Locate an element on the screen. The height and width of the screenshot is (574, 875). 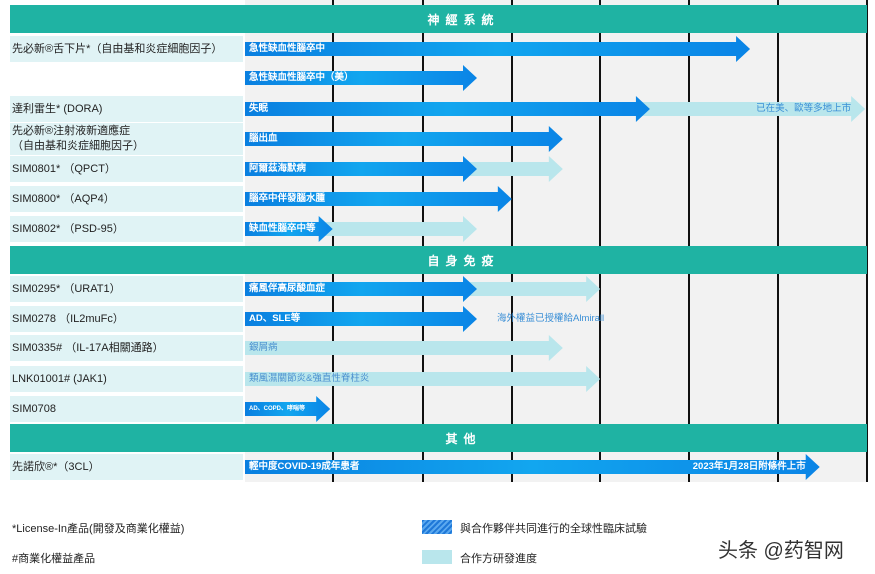
watermark: 头条 @药智网 is located at coordinates (781, 551).